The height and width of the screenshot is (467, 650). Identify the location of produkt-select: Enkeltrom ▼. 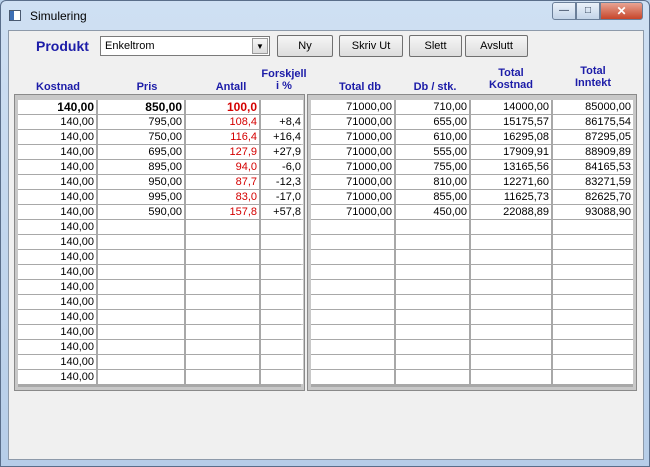
(185, 46).